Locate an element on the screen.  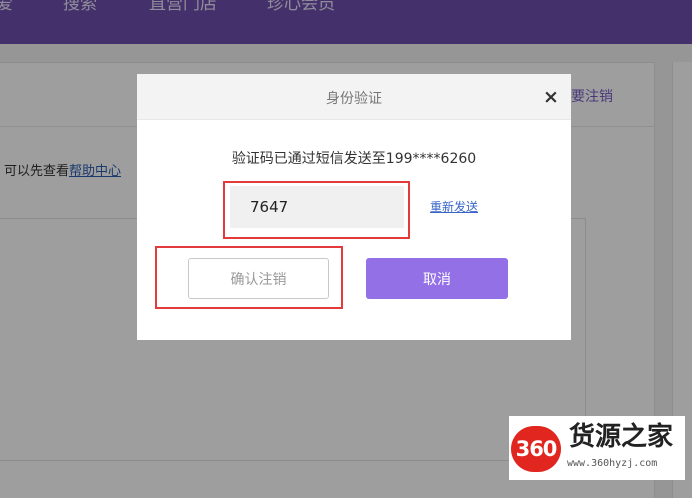
dialog-header: 身份验证 × is located at coordinates (354, 97).